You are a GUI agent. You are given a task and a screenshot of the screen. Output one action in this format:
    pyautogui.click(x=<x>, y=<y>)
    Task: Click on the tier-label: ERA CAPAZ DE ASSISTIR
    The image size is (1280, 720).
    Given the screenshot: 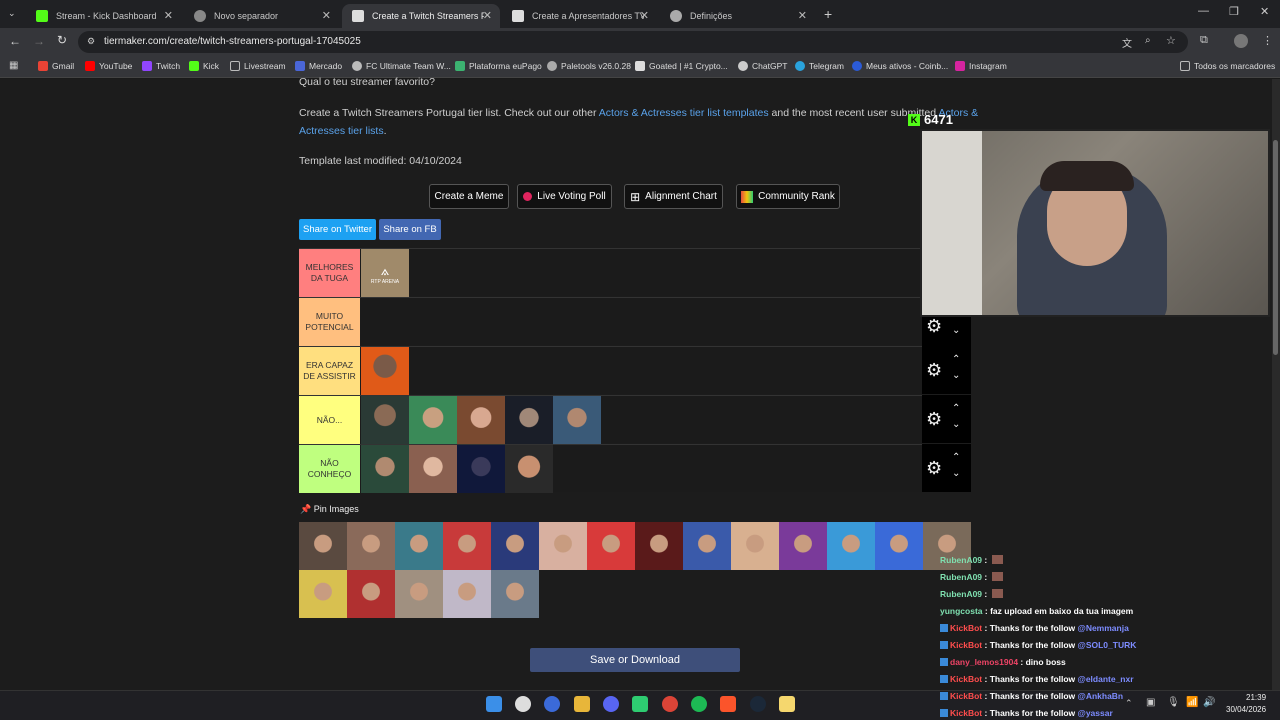 What is the action you would take?
    pyautogui.click(x=329, y=371)
    